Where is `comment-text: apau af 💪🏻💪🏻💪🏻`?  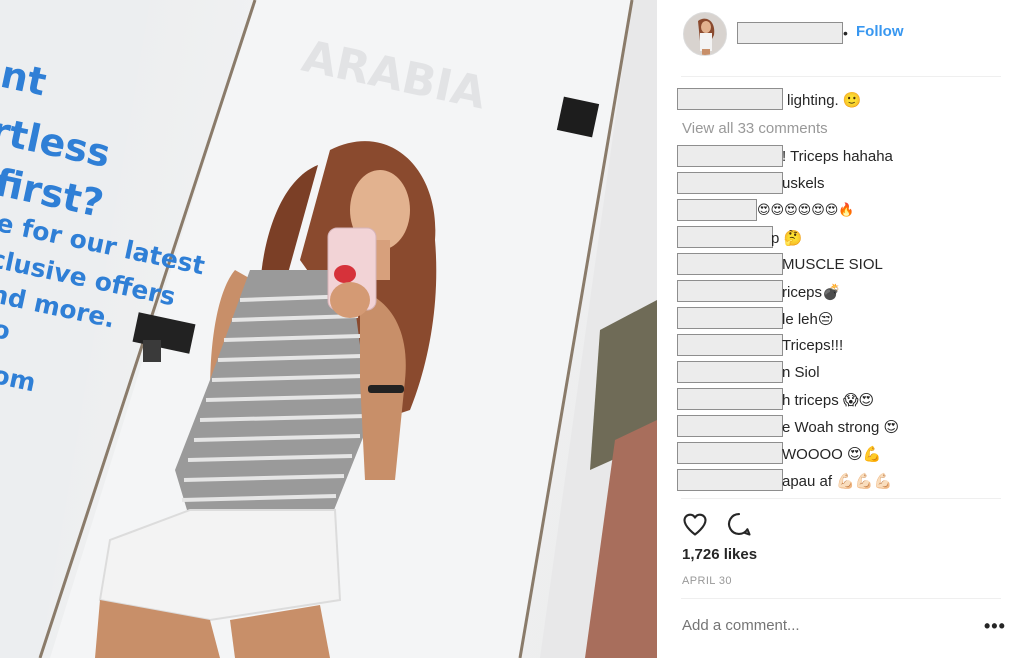 comment-text: apau af 💪🏻💪🏻💪🏻 is located at coordinates (837, 481).